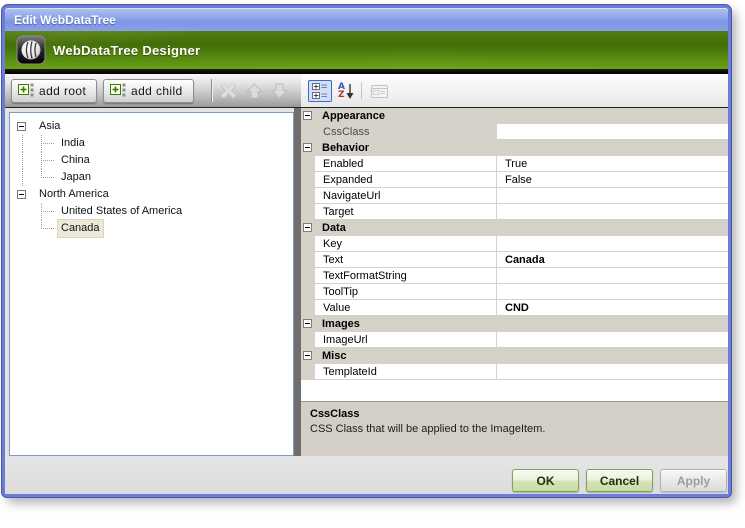 This screenshot has height=528, width=745. I want to click on tree-item-label: China, so click(75, 160).